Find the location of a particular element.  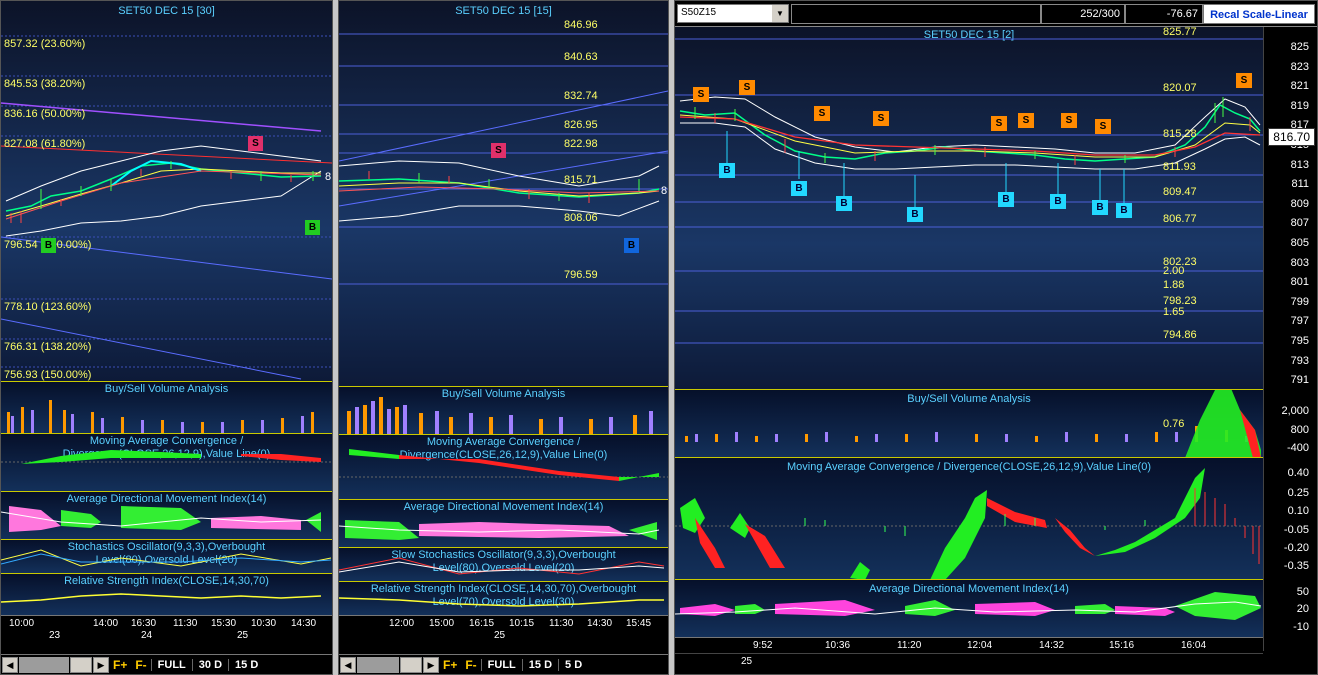

scale-tick: 791 is located at coordinates (1299, 380).